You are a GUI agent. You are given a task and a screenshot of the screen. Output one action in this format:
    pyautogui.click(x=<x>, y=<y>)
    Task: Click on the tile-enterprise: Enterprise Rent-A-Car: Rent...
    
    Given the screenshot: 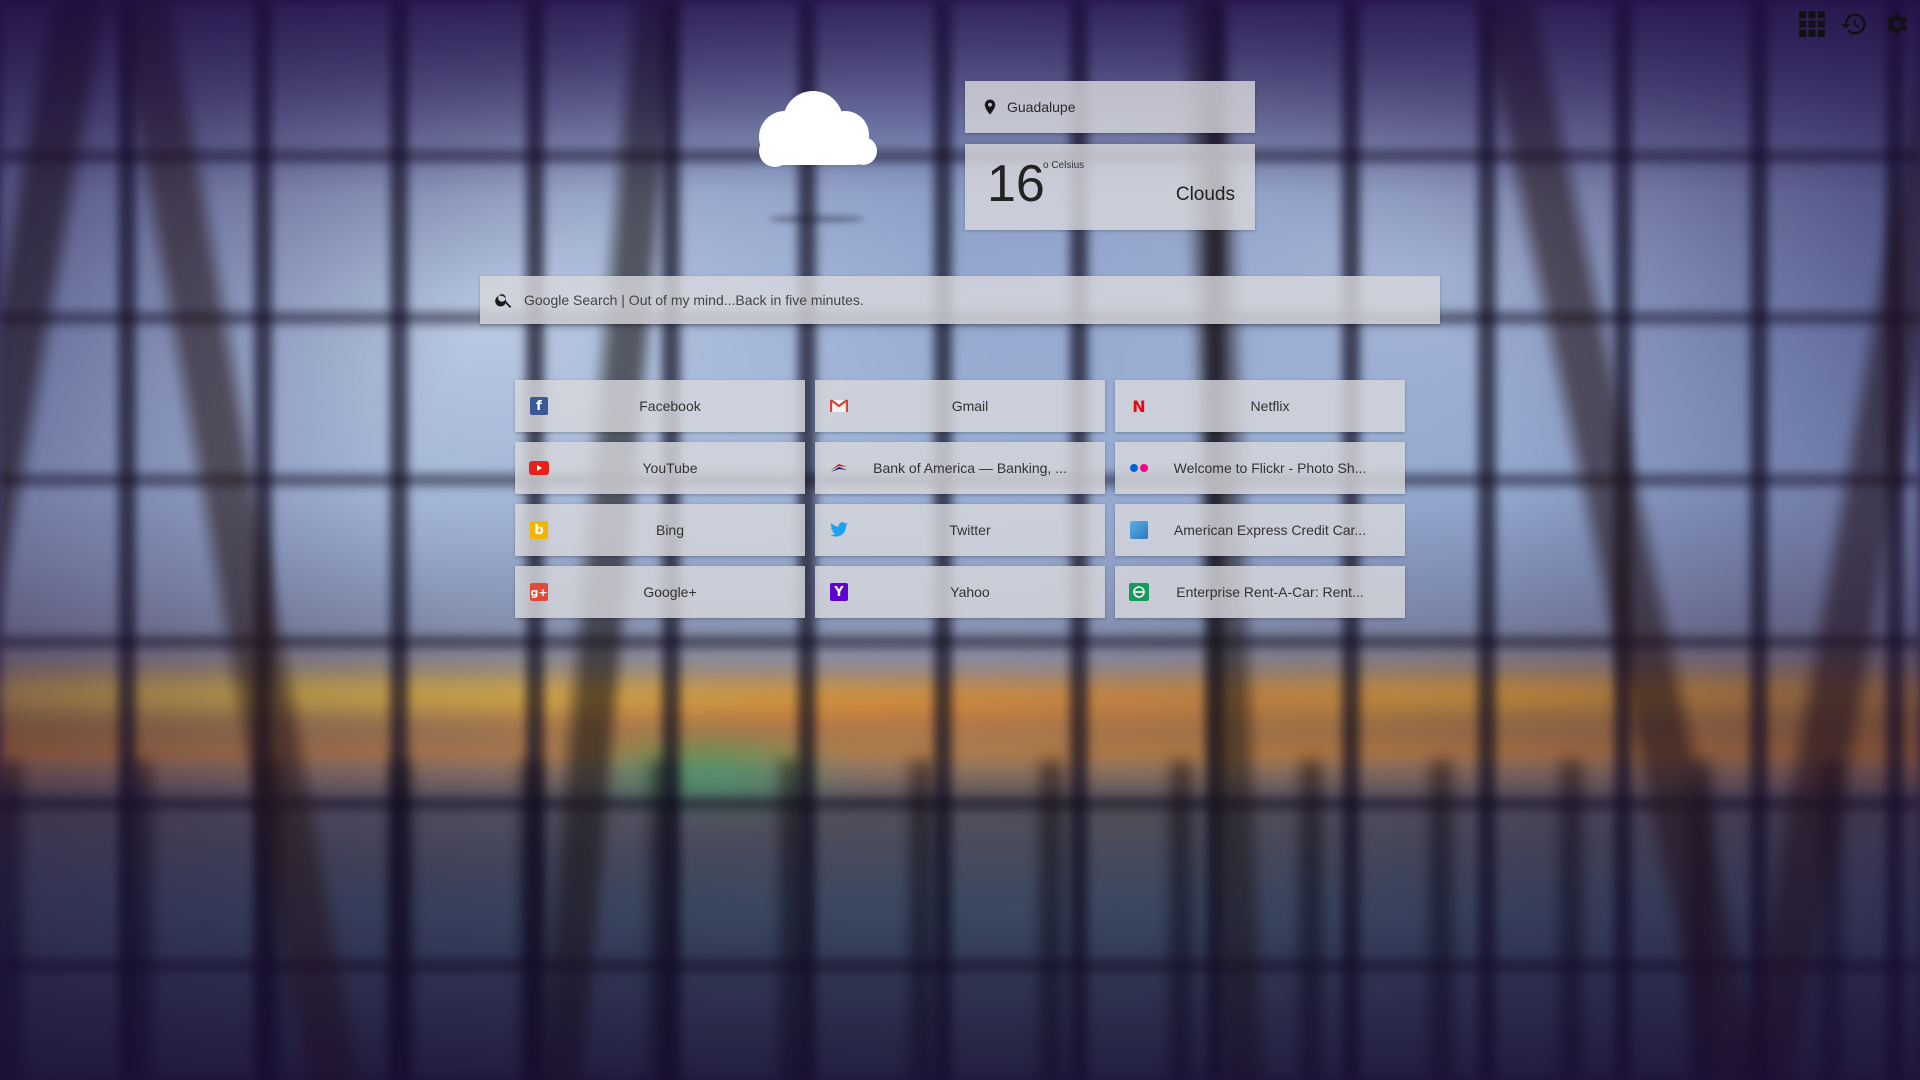 What is the action you would take?
    pyautogui.click(x=1260, y=592)
    